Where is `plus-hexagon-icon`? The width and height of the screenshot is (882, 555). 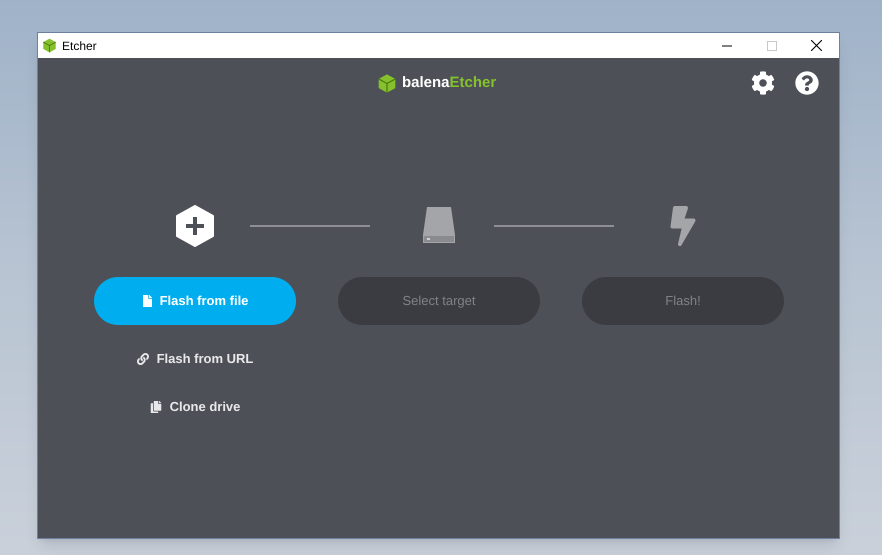
plus-hexagon-icon is located at coordinates (195, 226).